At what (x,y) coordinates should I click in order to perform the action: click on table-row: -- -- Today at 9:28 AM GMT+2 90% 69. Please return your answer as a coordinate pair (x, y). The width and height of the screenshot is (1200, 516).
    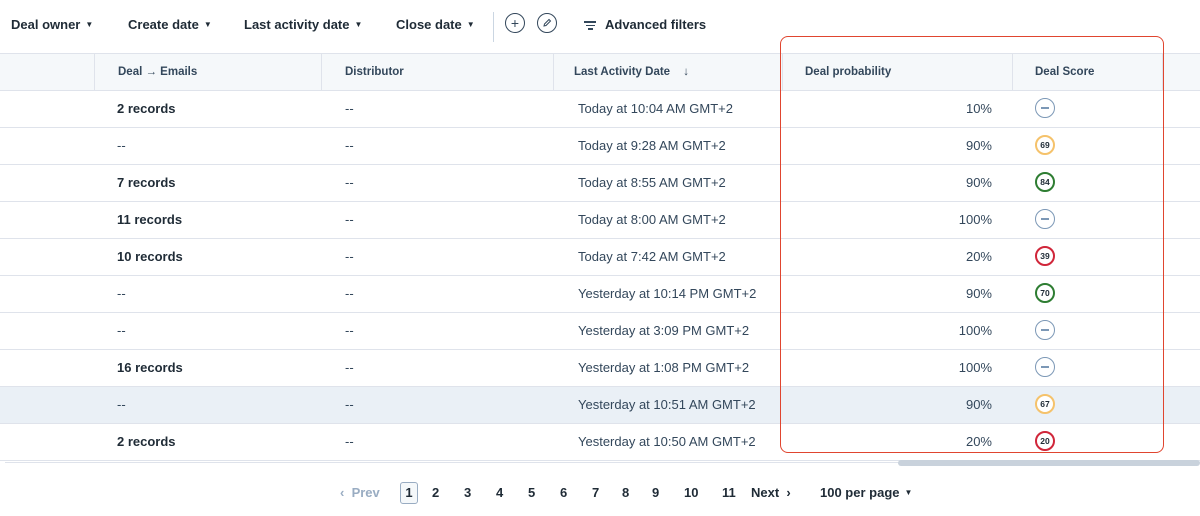
    Looking at the image, I should click on (600, 146).